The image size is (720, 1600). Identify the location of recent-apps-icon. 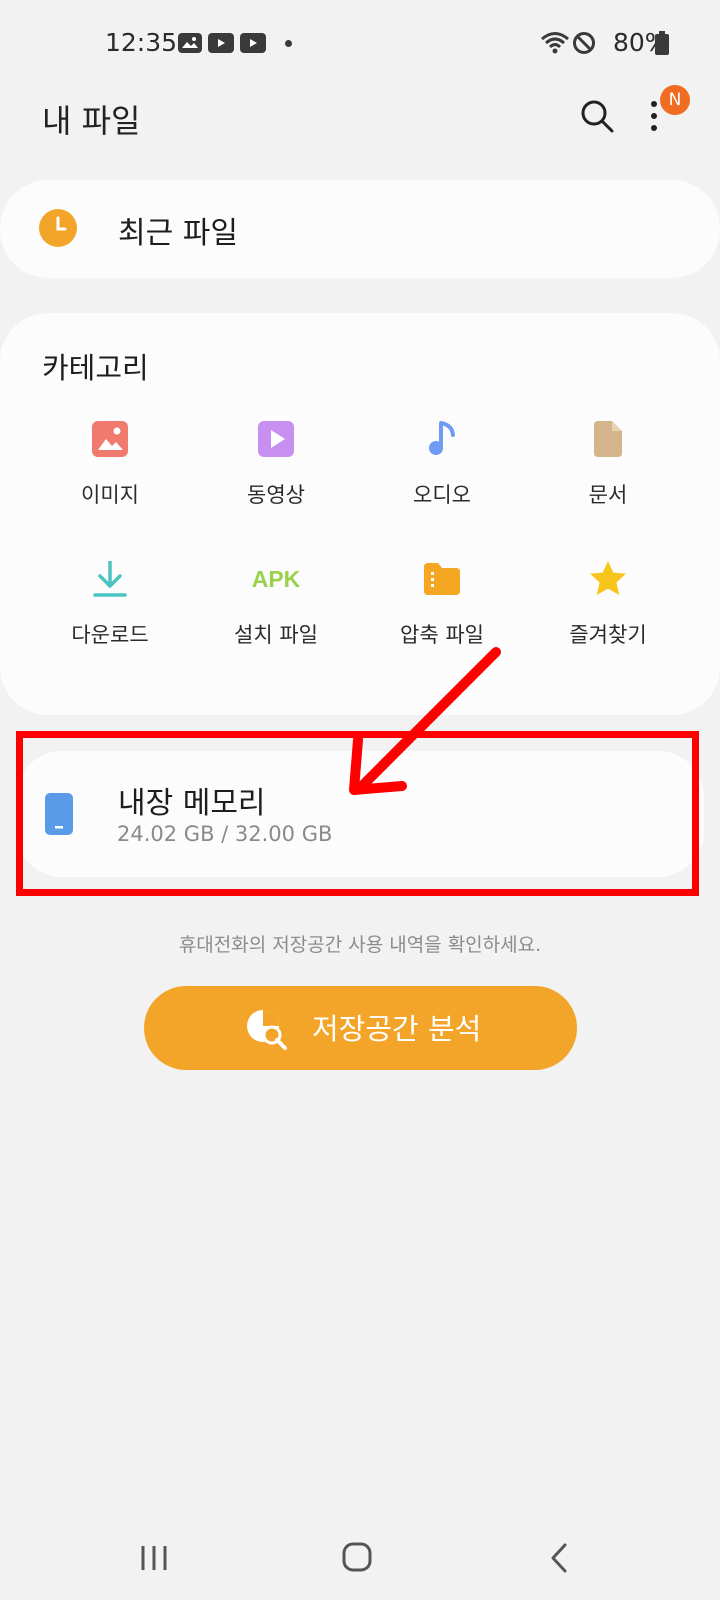
(154, 1558).